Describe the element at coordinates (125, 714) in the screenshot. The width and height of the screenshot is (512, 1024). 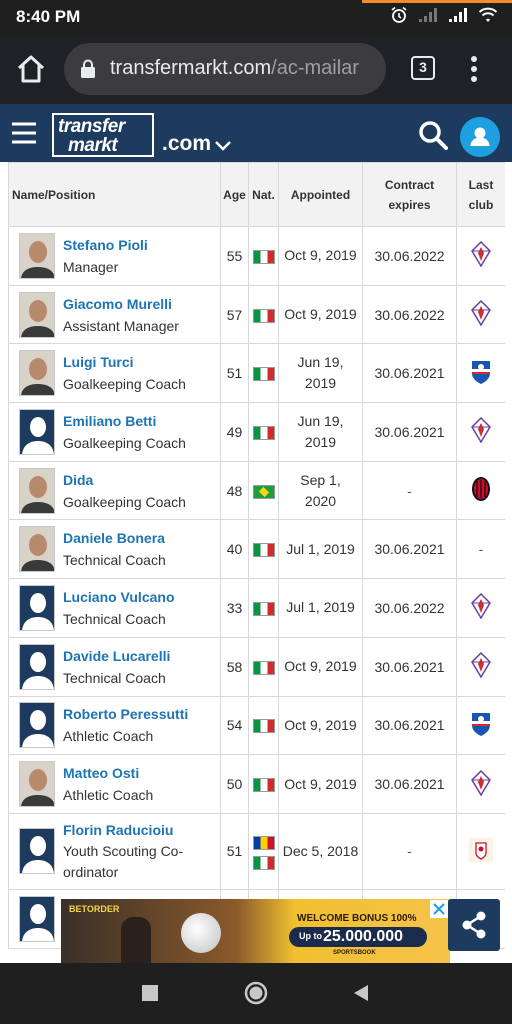
I see `staff-name-link: Roberto Peressutti` at that location.